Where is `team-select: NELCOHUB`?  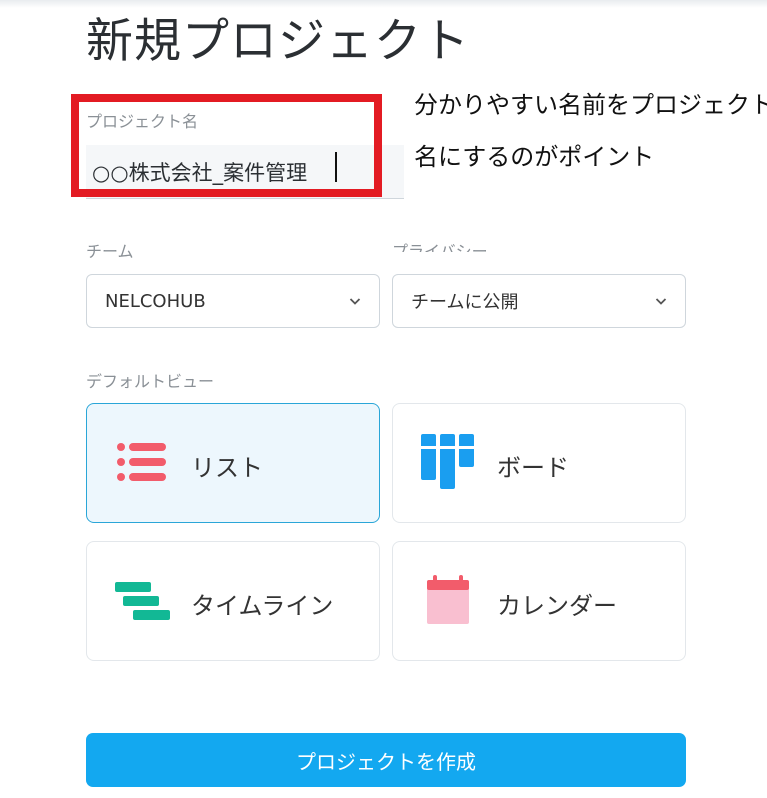 team-select: NELCOHUB is located at coordinates (233, 301).